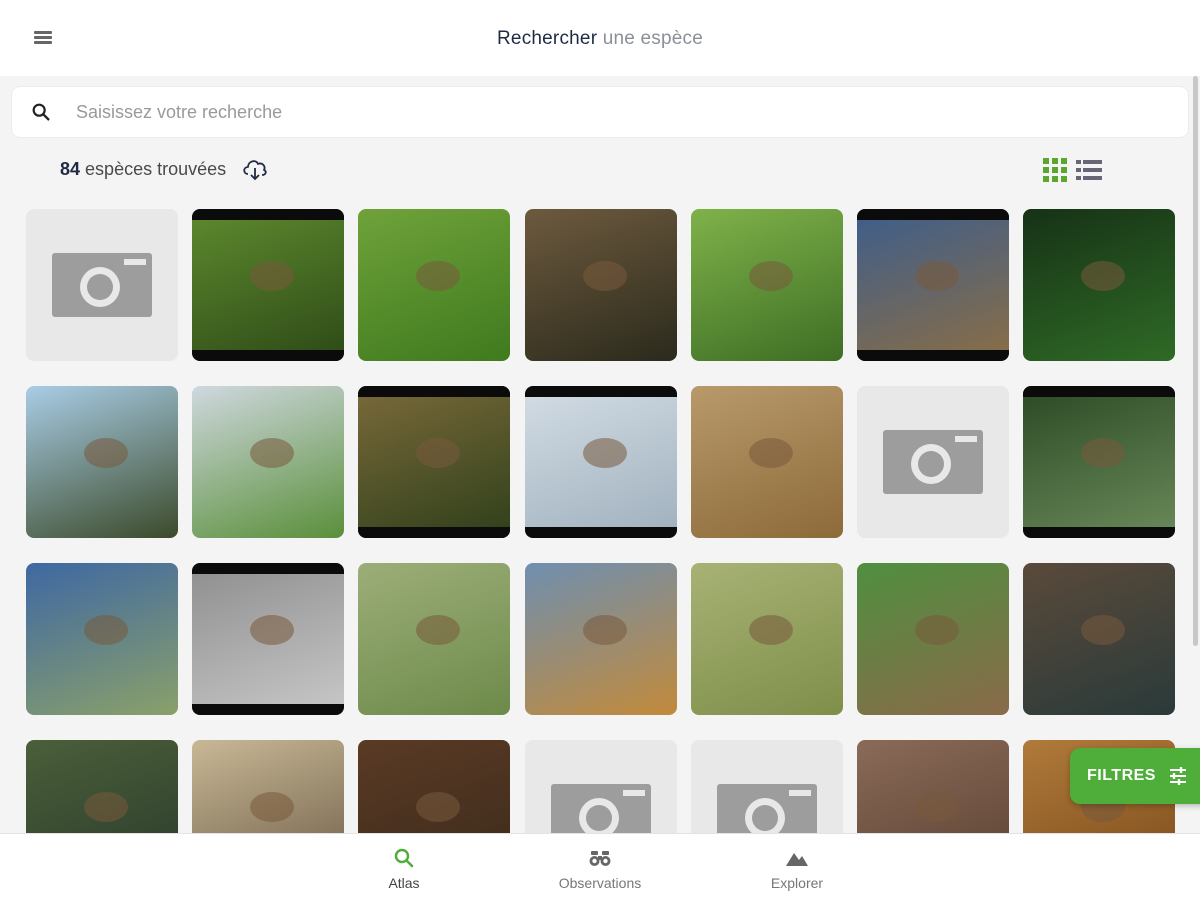  Describe the element at coordinates (604, 452) in the screenshot. I see `geese-photo` at that location.